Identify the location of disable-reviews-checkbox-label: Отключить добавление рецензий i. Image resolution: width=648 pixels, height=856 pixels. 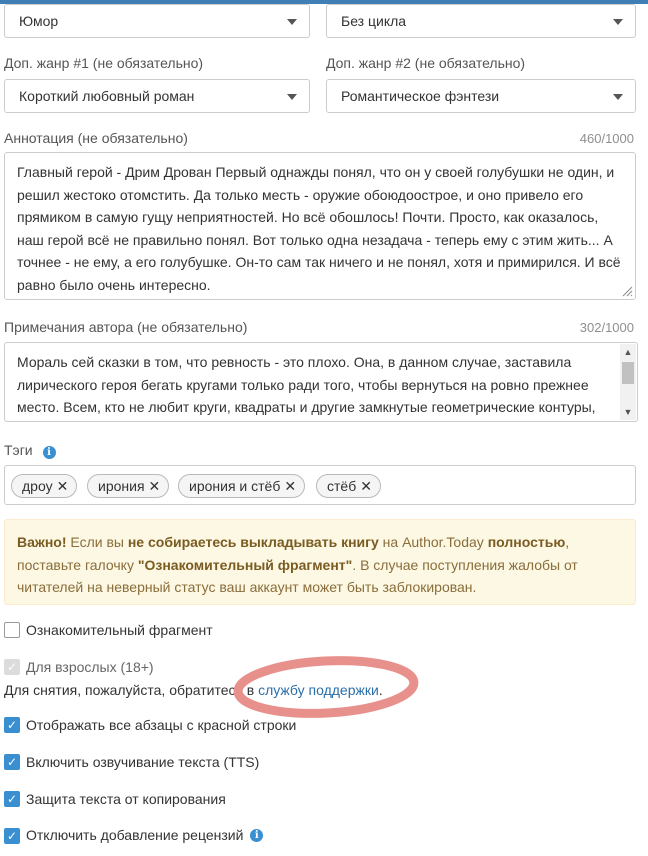
(145, 835).